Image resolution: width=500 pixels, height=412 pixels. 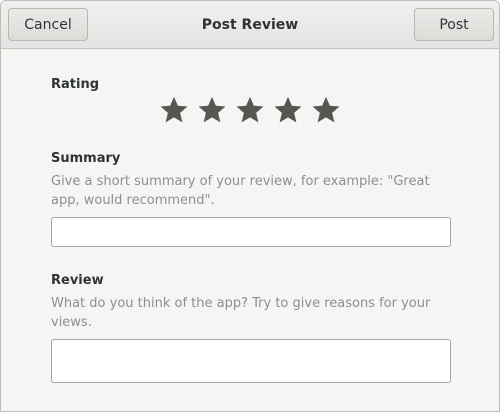 I want to click on rating-label: Rating, so click(x=75, y=84).